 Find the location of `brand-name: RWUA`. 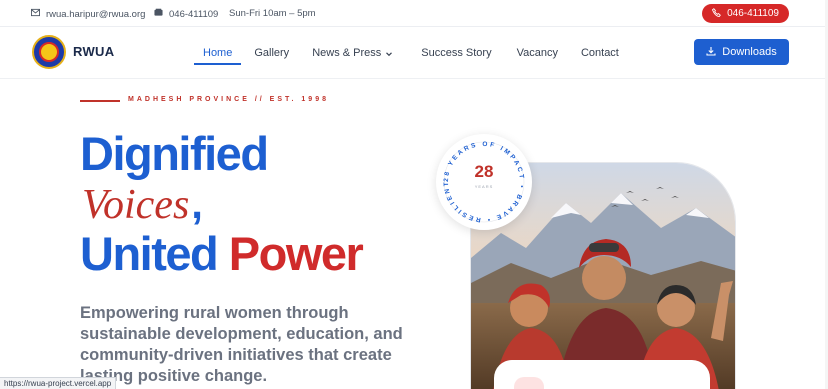

brand-name: RWUA is located at coordinates (93, 51).